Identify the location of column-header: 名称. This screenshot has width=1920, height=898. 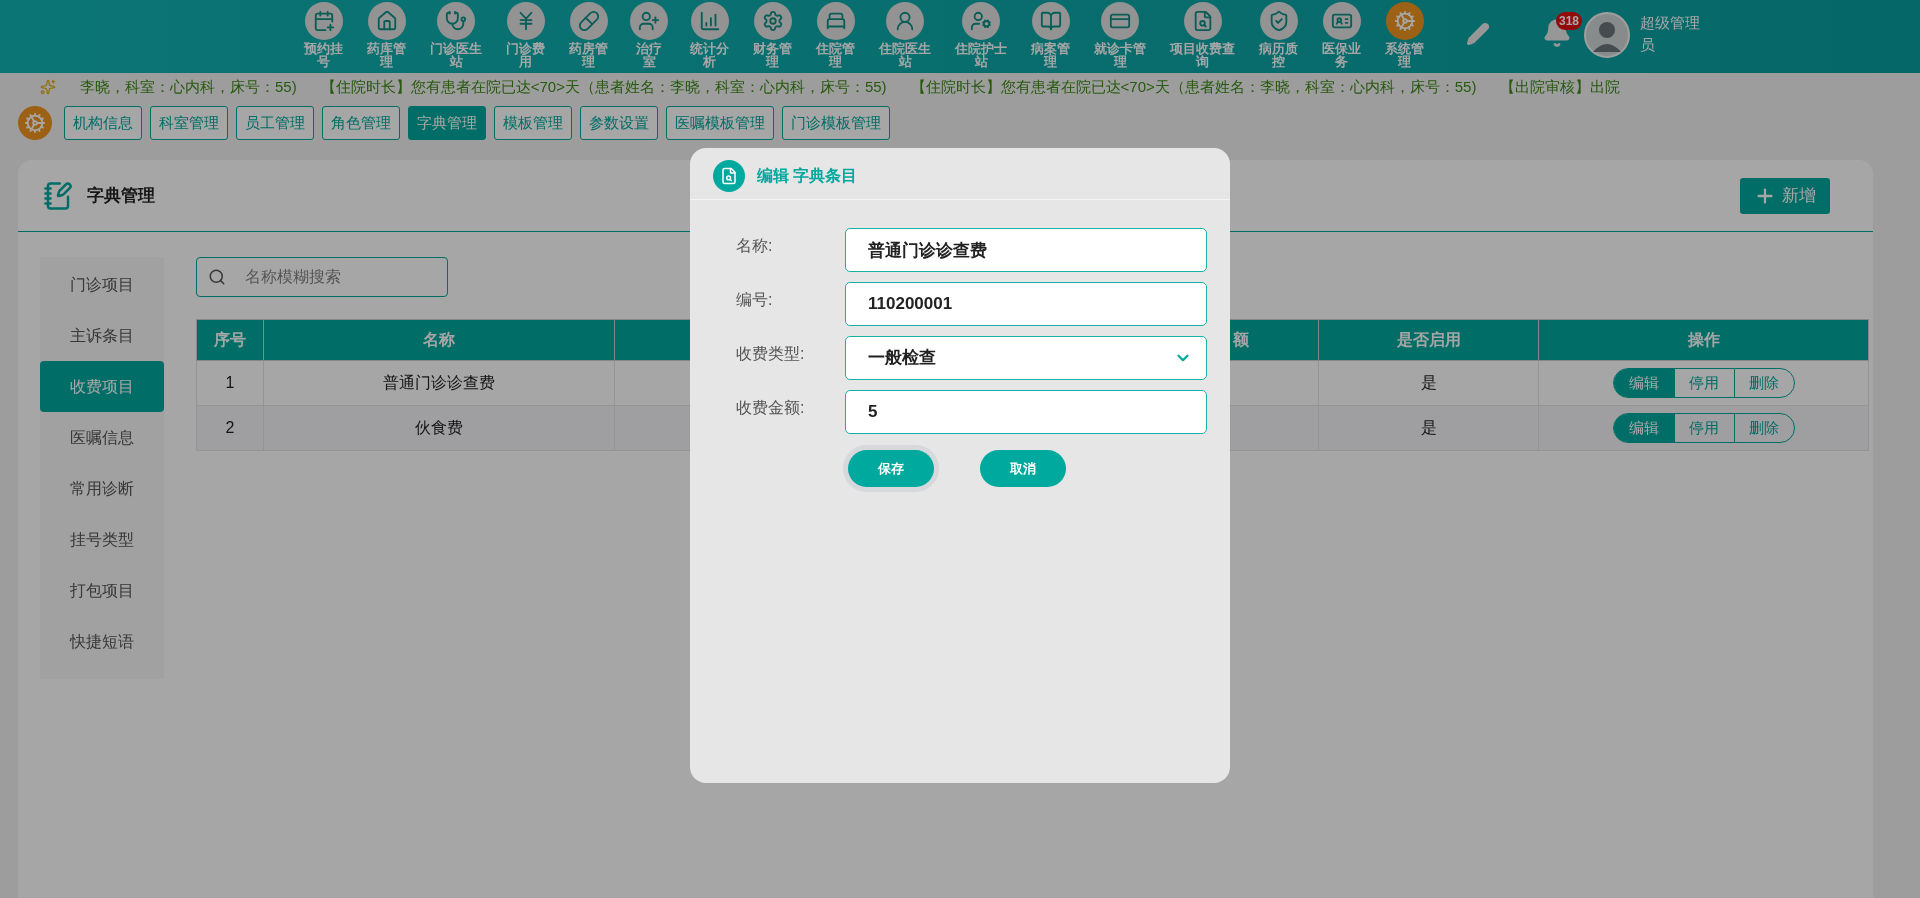
(439, 340).